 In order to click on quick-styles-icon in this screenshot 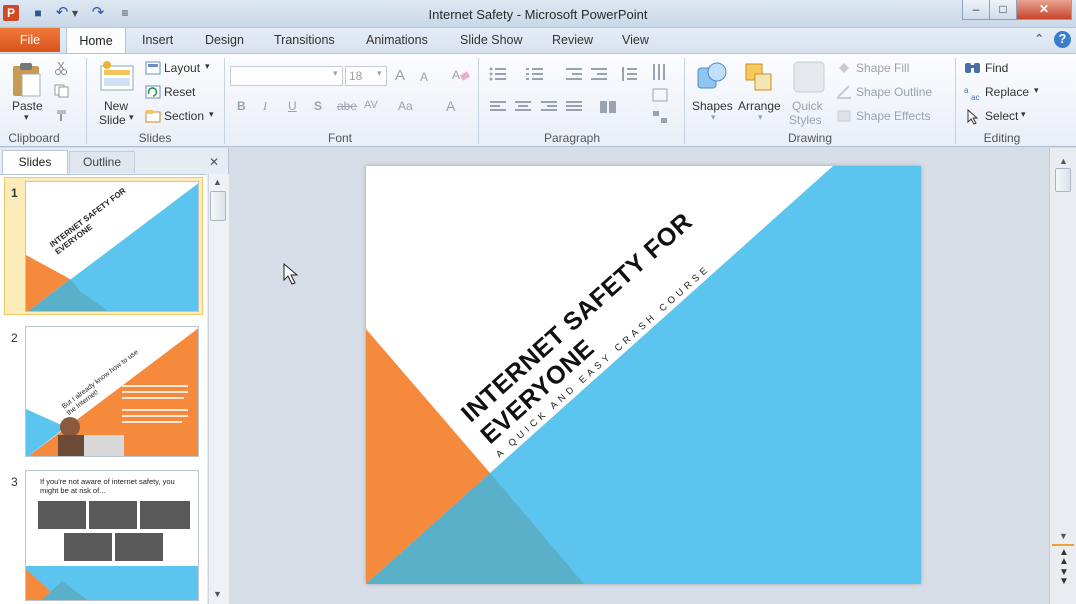, I will do `click(809, 78)`.